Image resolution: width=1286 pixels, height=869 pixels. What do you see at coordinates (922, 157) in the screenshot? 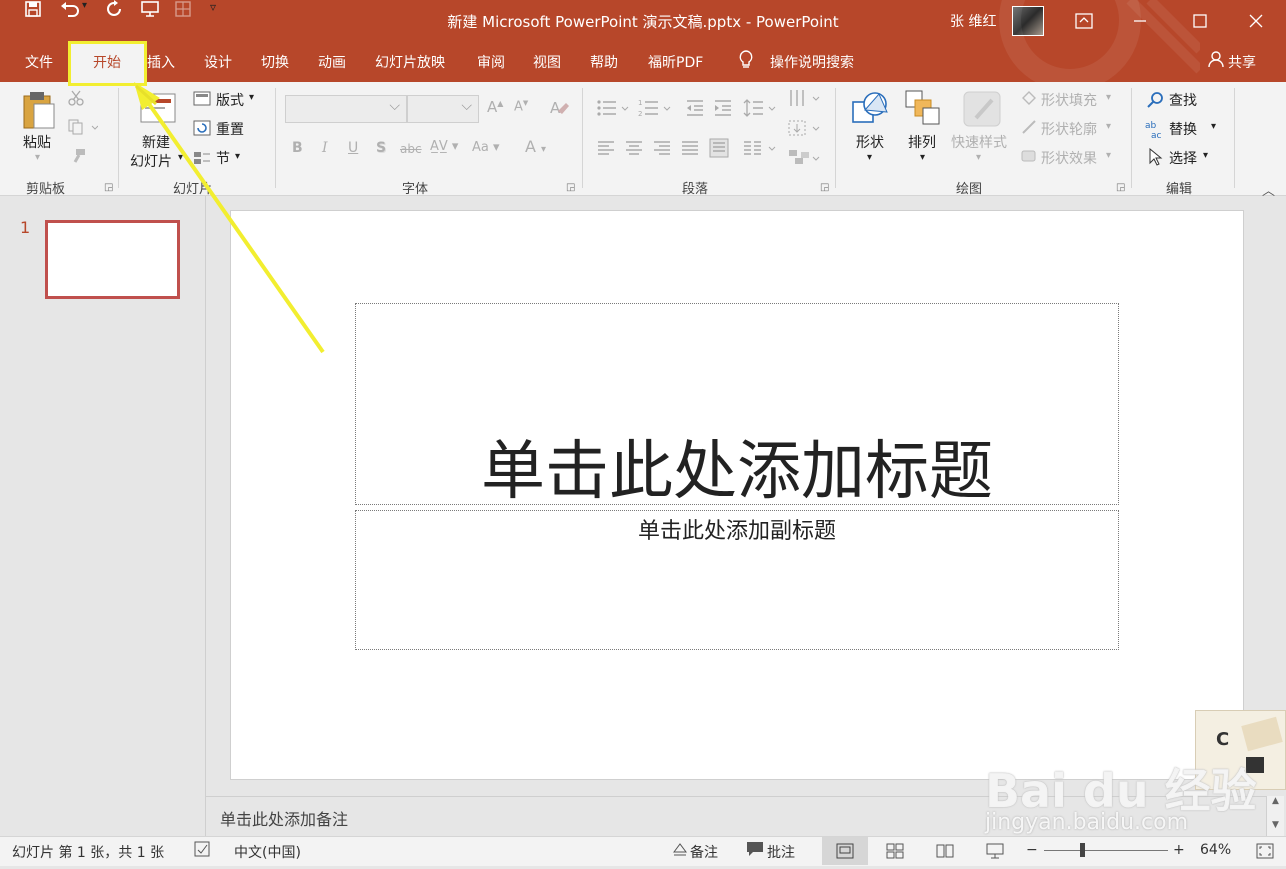
I see `arrange-dropdown-icon: ▾` at bounding box center [922, 157].